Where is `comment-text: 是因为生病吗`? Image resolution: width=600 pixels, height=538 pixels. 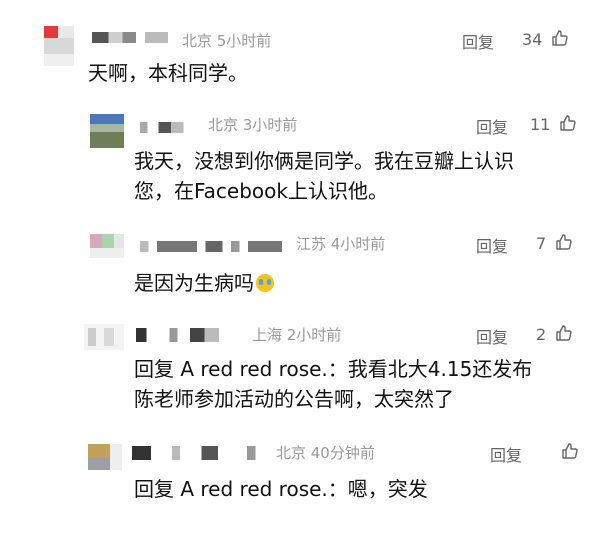 comment-text: 是因为生病吗 is located at coordinates (359, 283).